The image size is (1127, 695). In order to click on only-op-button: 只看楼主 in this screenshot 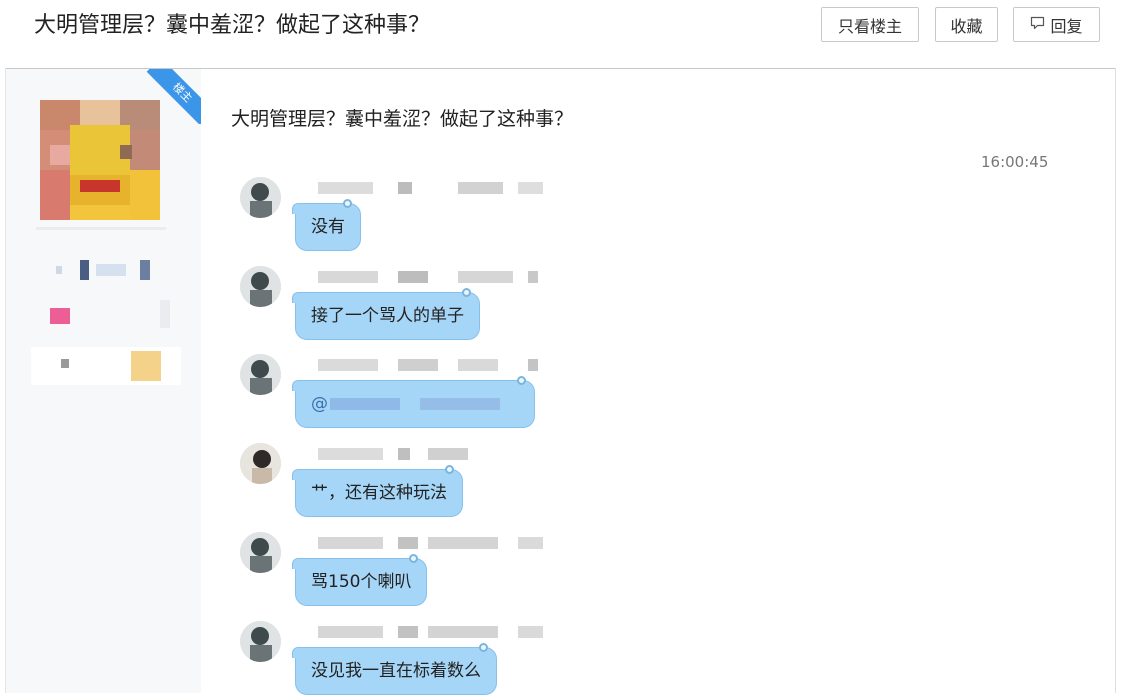, I will do `click(870, 24)`.